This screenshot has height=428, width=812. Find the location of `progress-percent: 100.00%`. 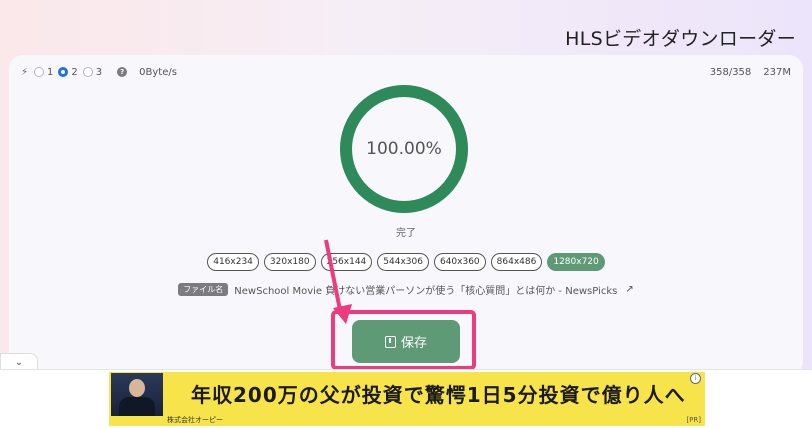

progress-percent: 100.00% is located at coordinates (404, 149).